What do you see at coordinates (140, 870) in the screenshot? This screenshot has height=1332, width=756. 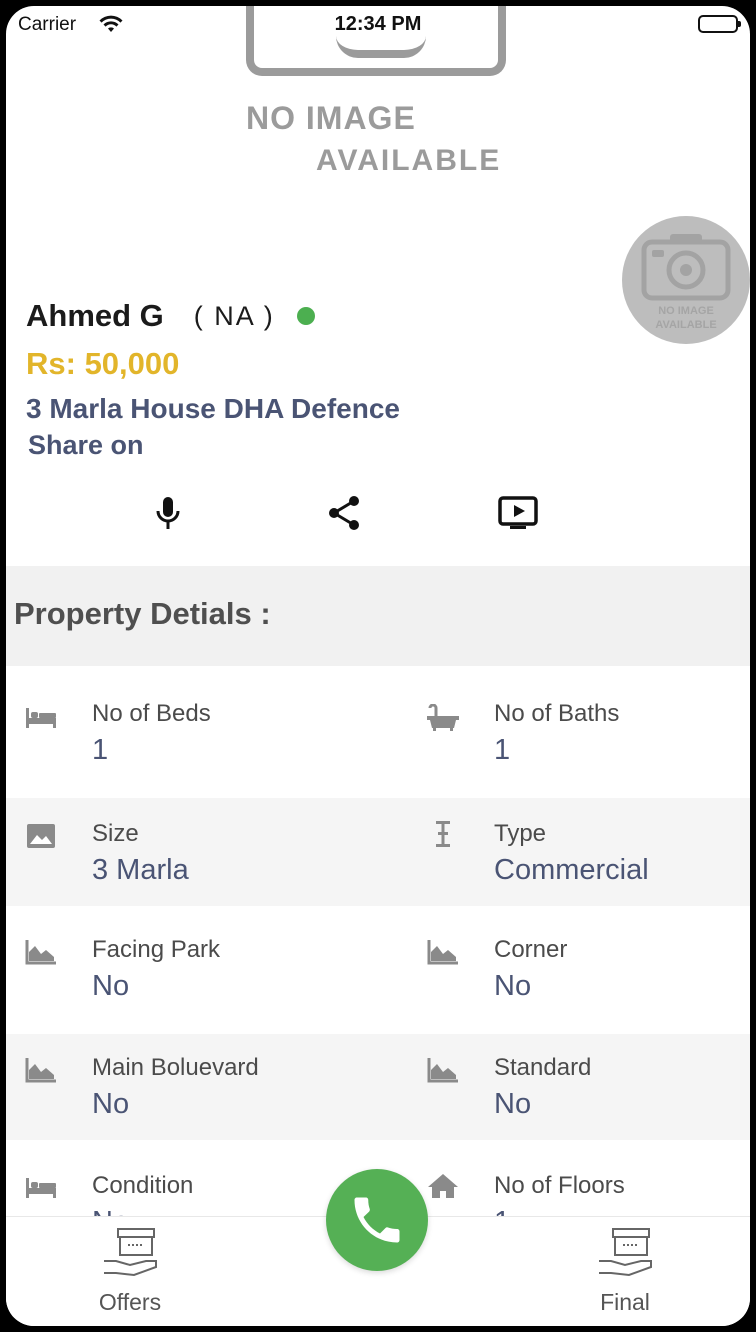 I see `detail-value: 3 Marla` at bounding box center [140, 870].